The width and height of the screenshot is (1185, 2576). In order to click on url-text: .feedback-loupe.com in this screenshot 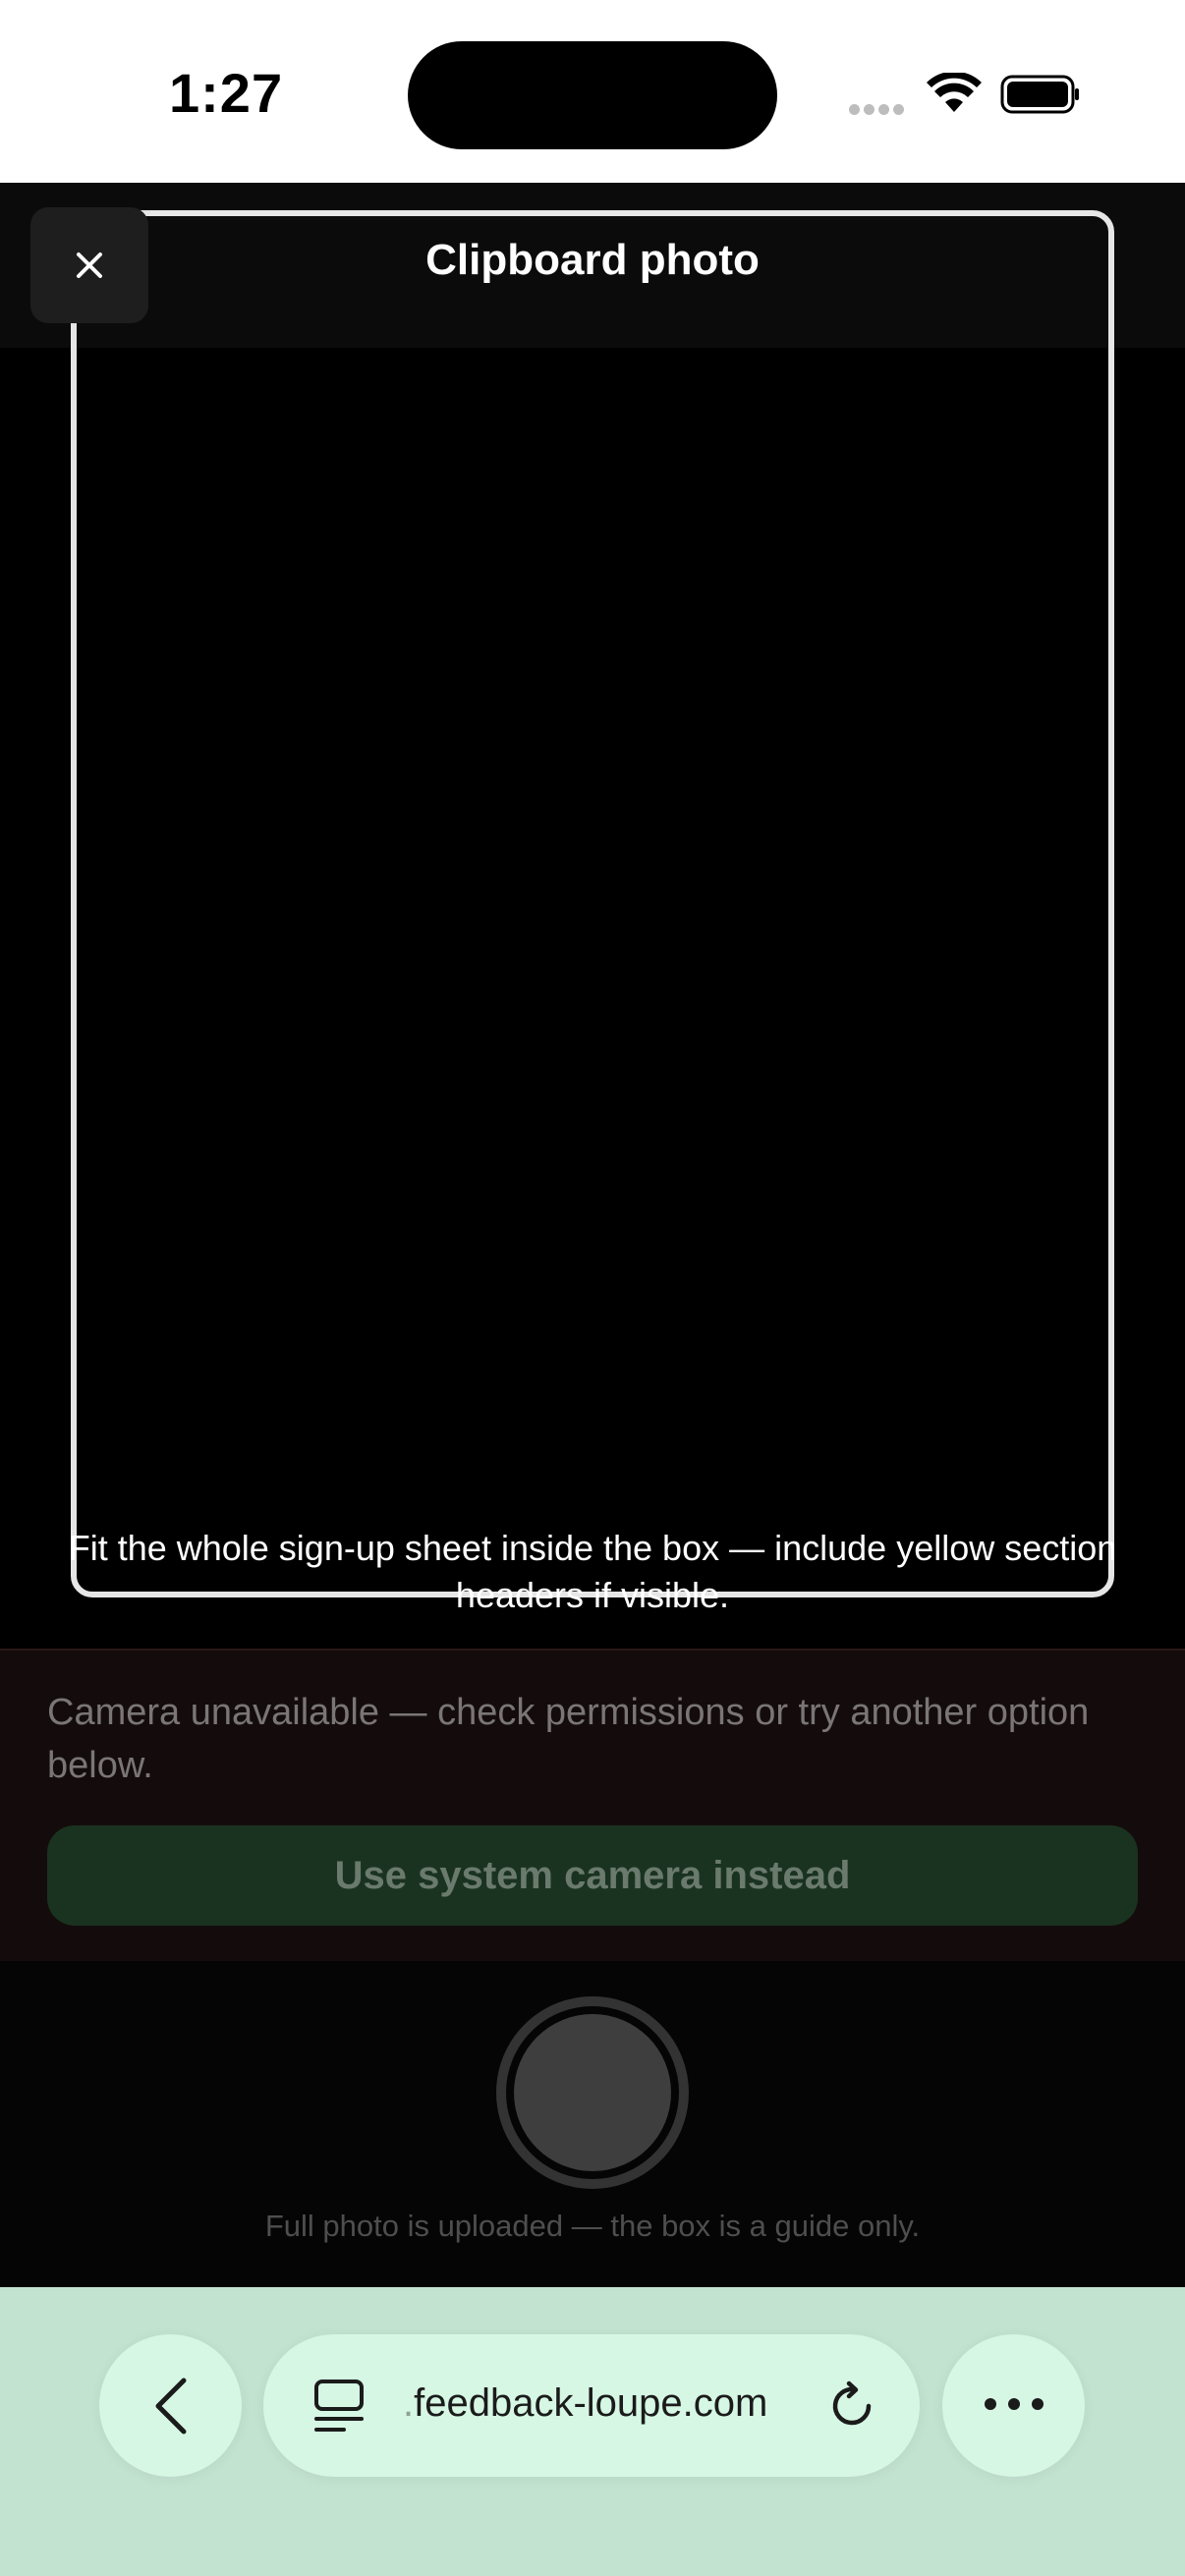, I will do `click(585, 2403)`.